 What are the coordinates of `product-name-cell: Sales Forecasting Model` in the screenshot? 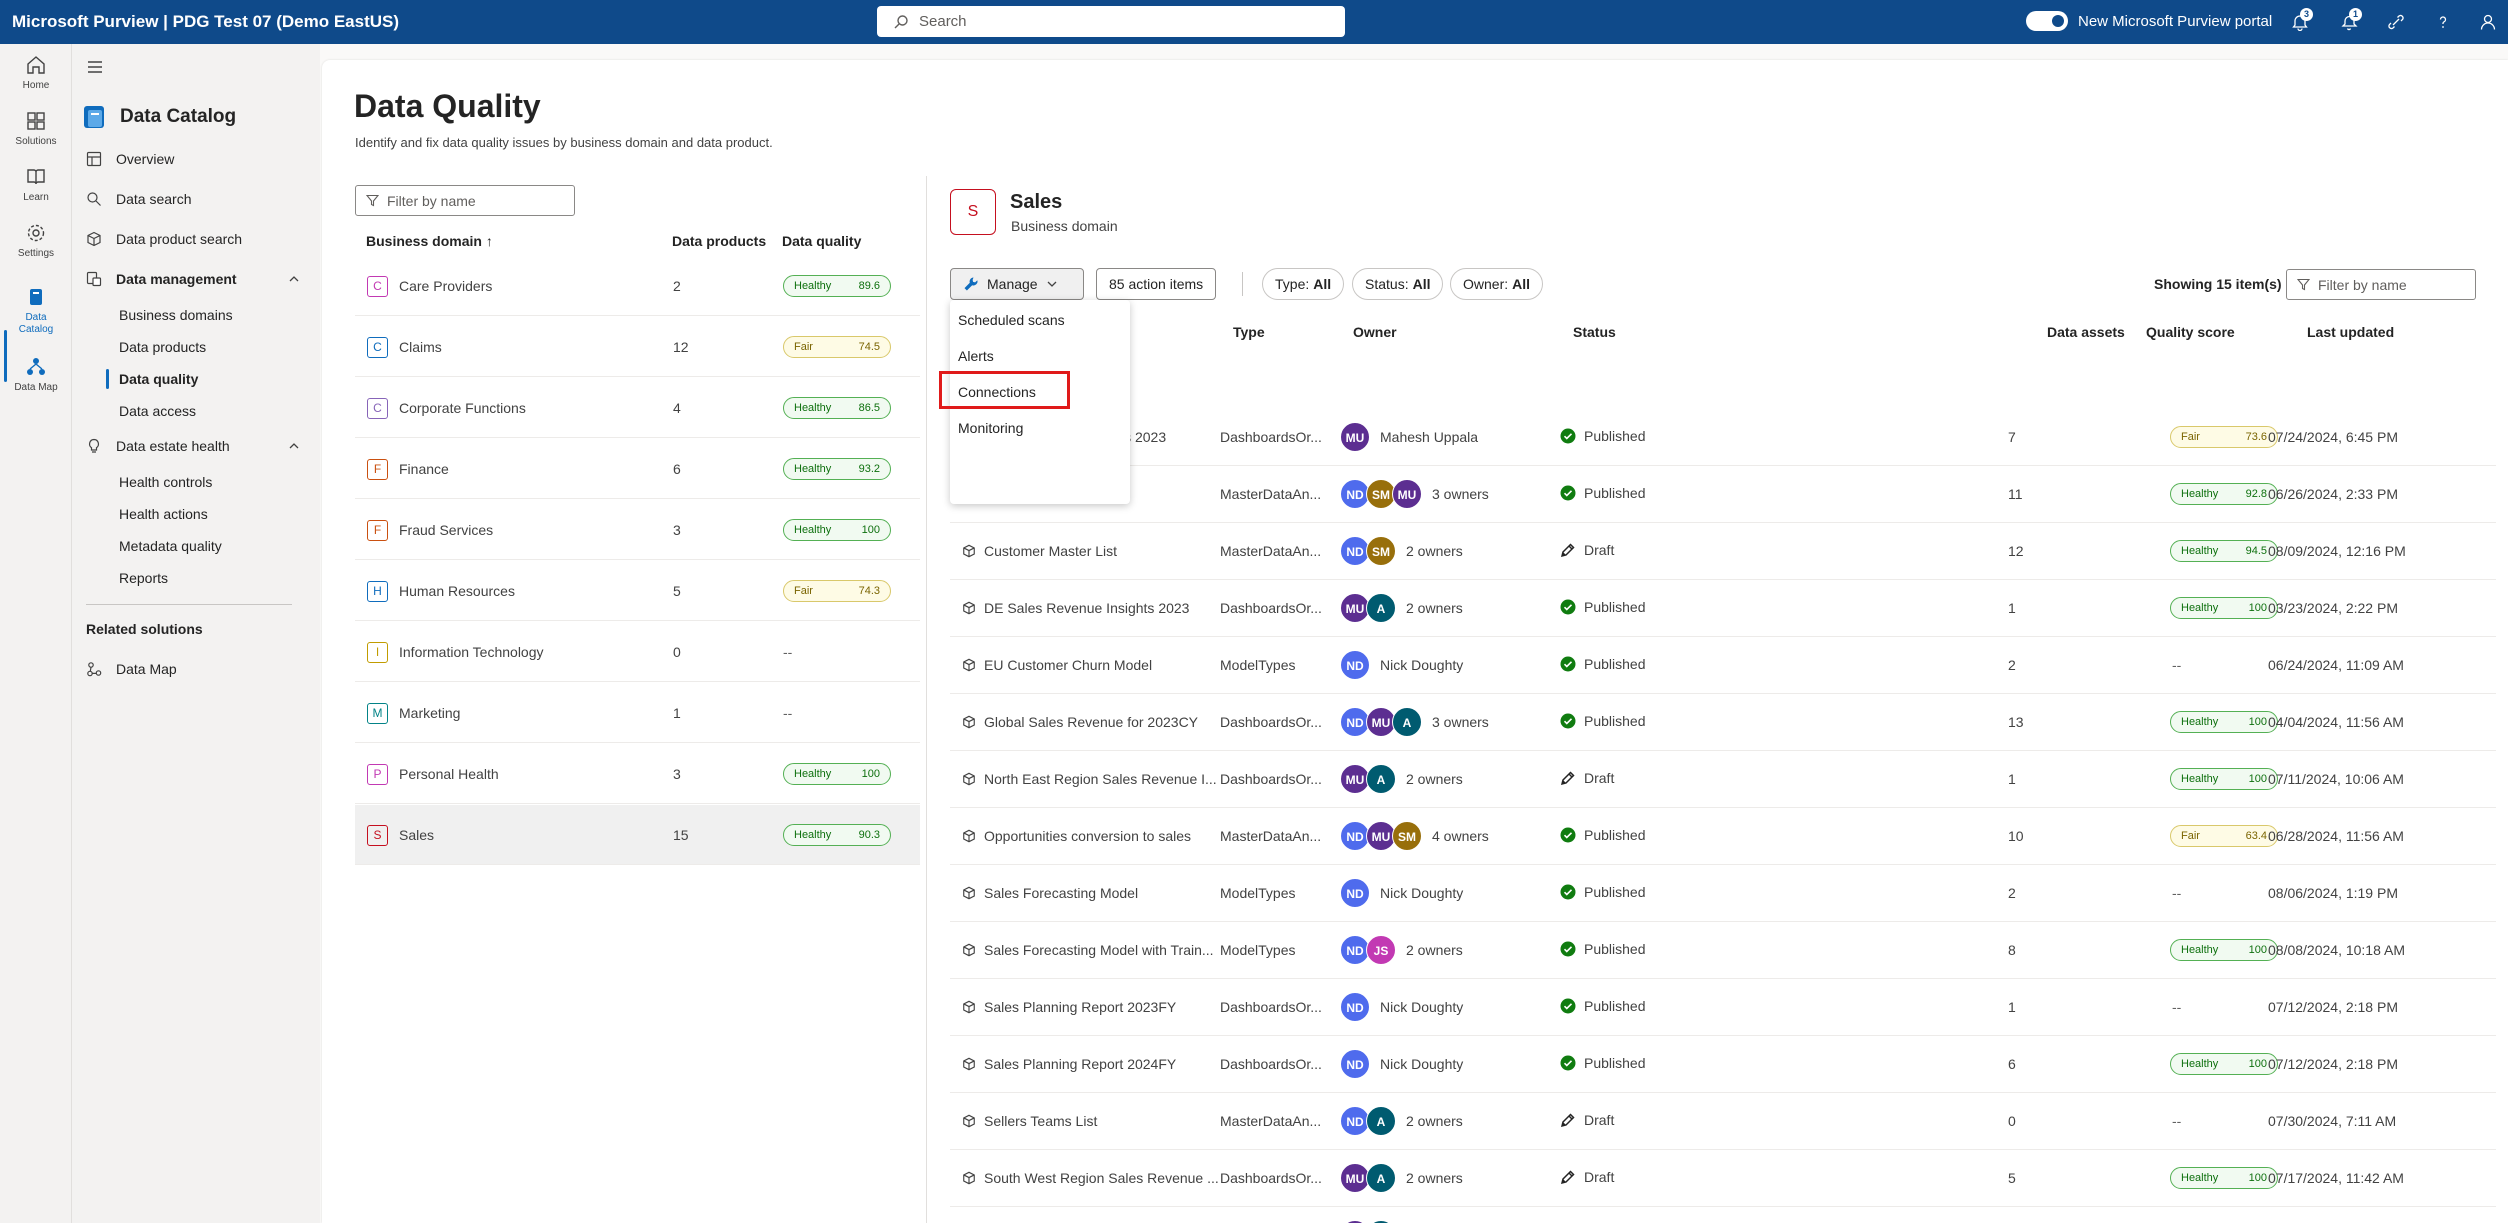 It's located at (1050, 893).